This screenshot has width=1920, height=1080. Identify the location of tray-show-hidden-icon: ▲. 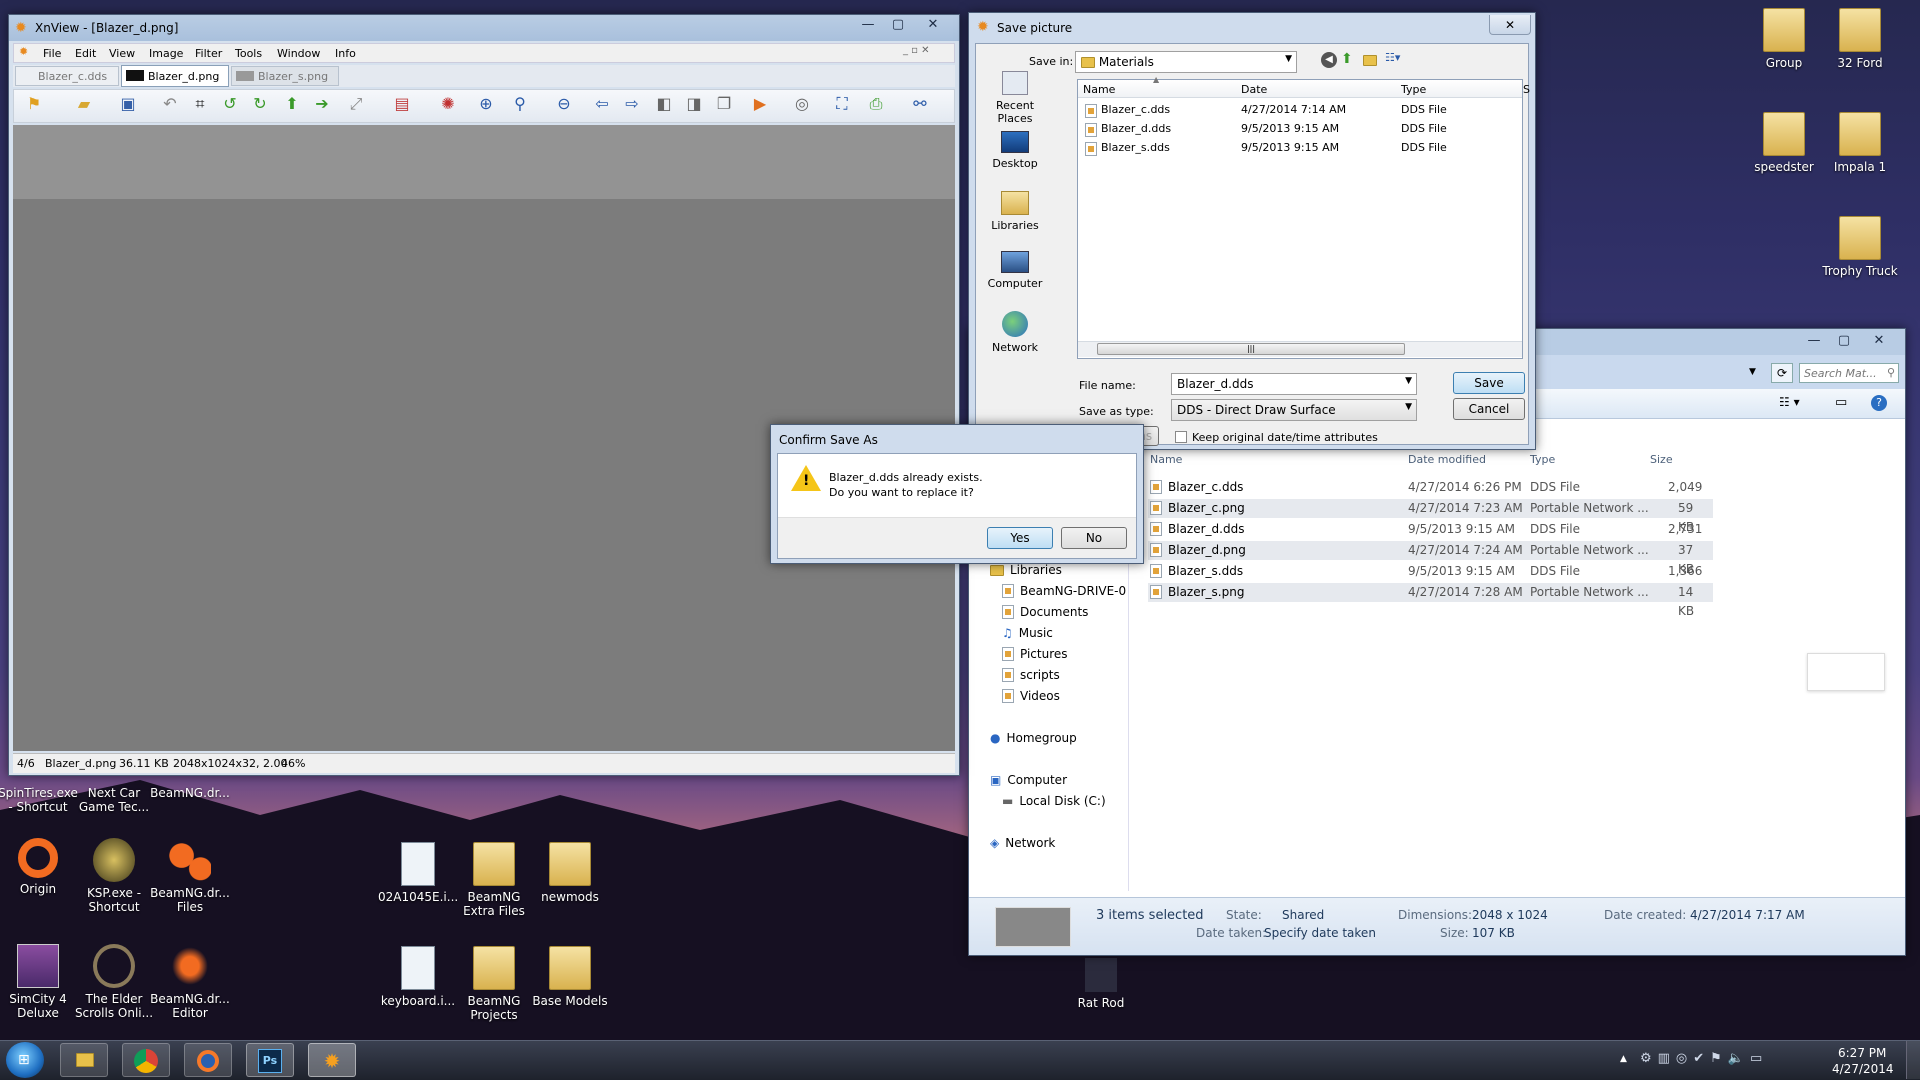
(1623, 1059).